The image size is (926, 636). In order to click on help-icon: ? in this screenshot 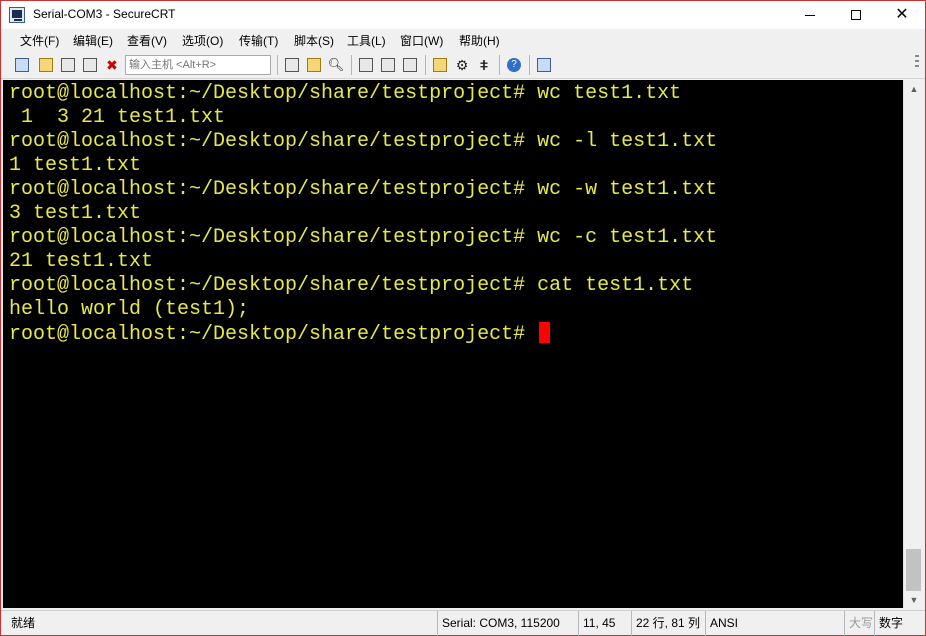, I will do `click(514, 65)`.